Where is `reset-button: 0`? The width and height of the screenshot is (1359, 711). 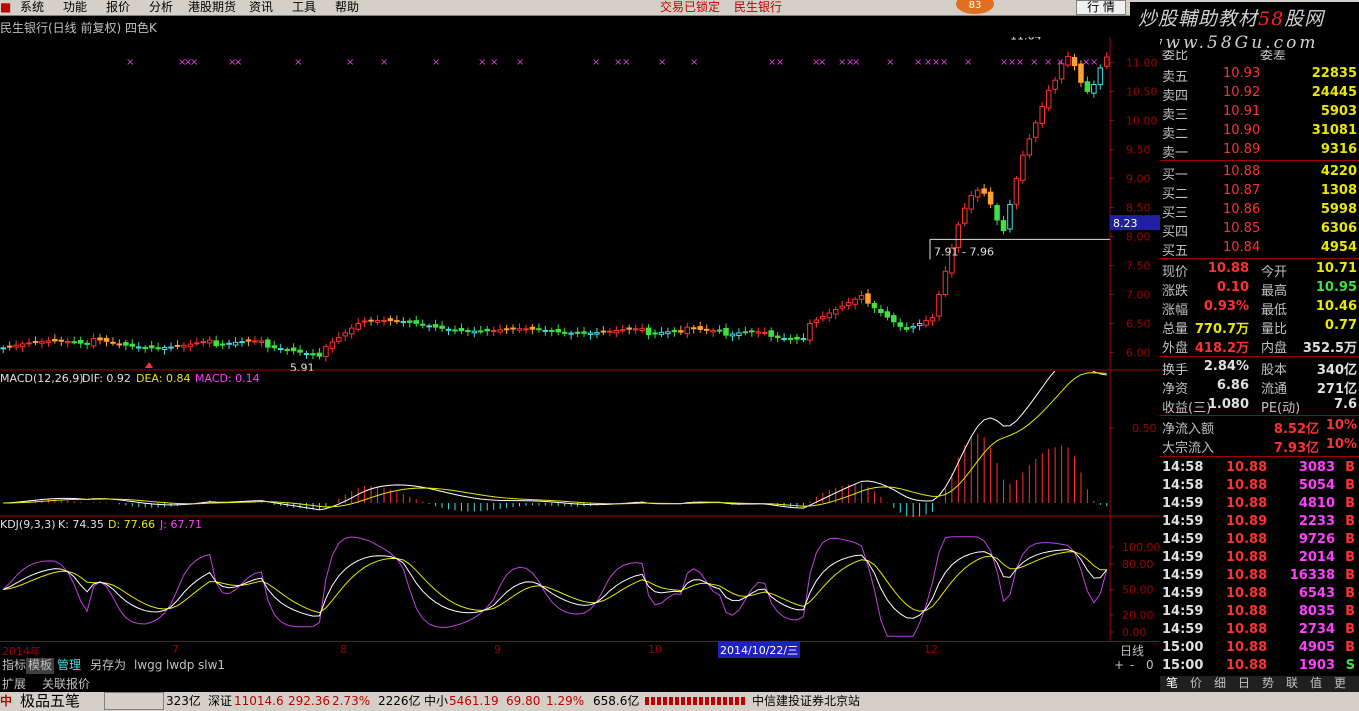
reset-button: 0 is located at coordinates (1150, 666).